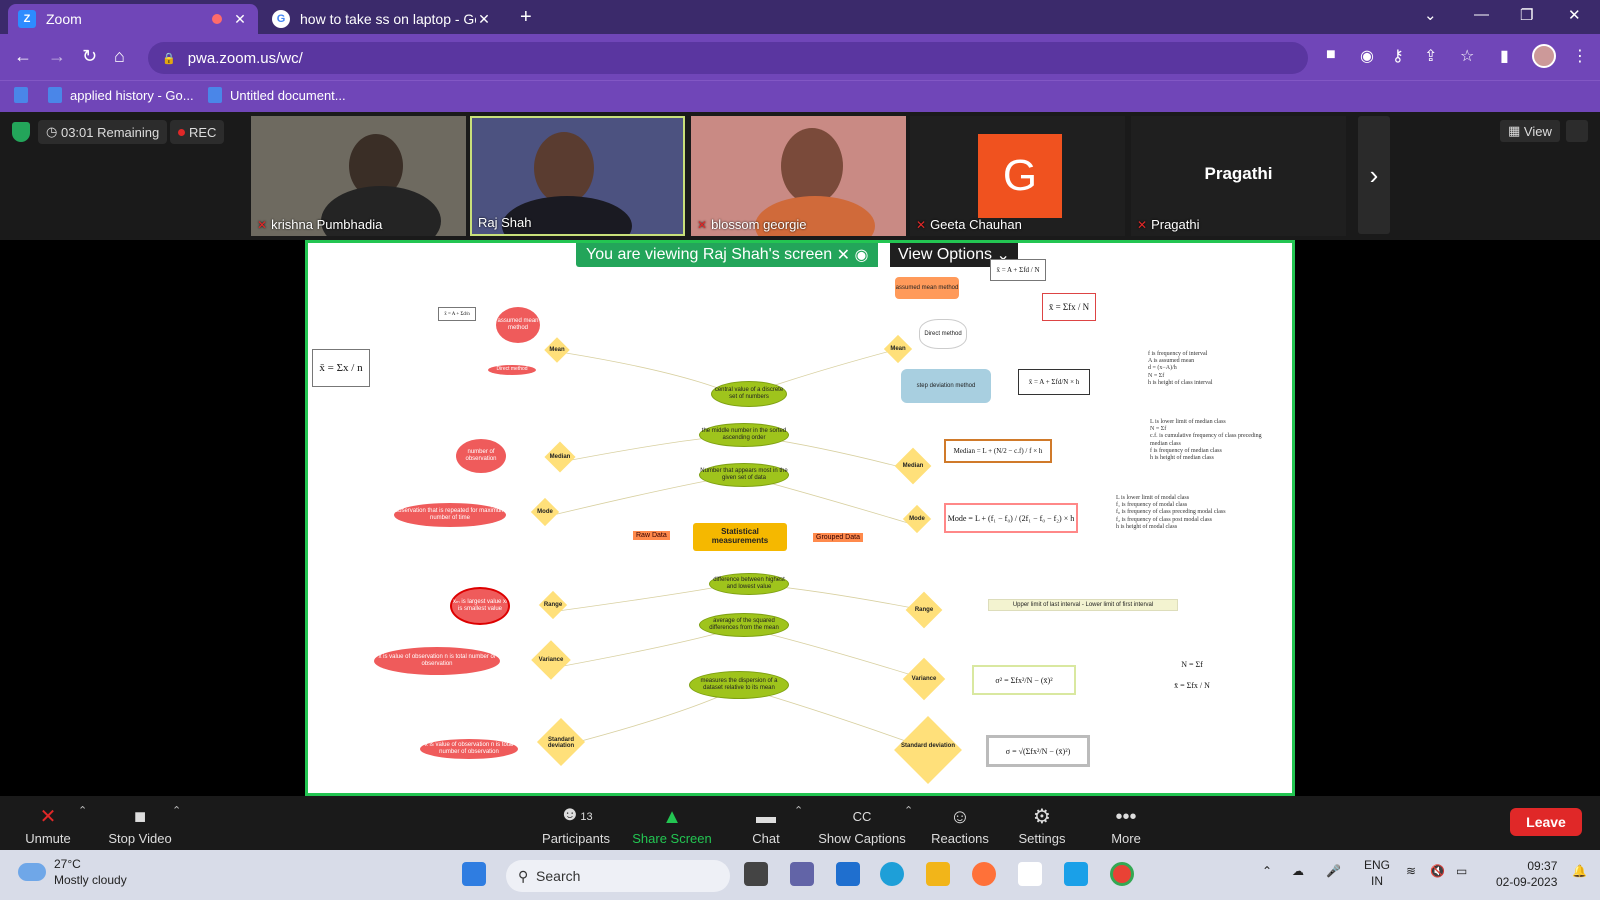  What do you see at coordinates (1411, 871) in the screenshot?
I see `wifi-icon: ≋` at bounding box center [1411, 871].